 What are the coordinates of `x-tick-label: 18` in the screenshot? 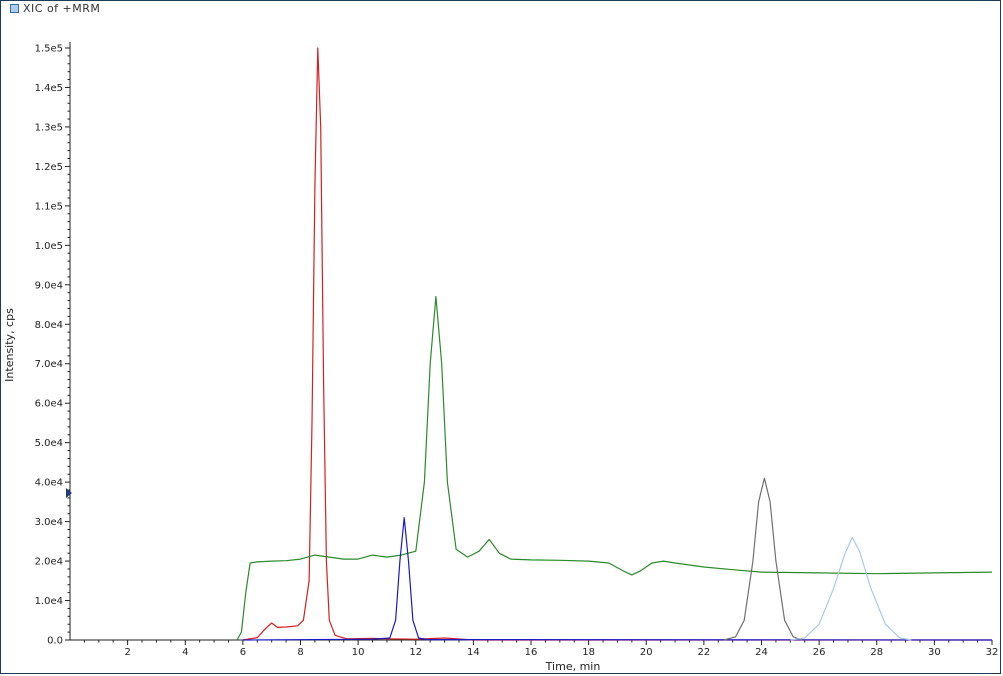 It's located at (588, 652).